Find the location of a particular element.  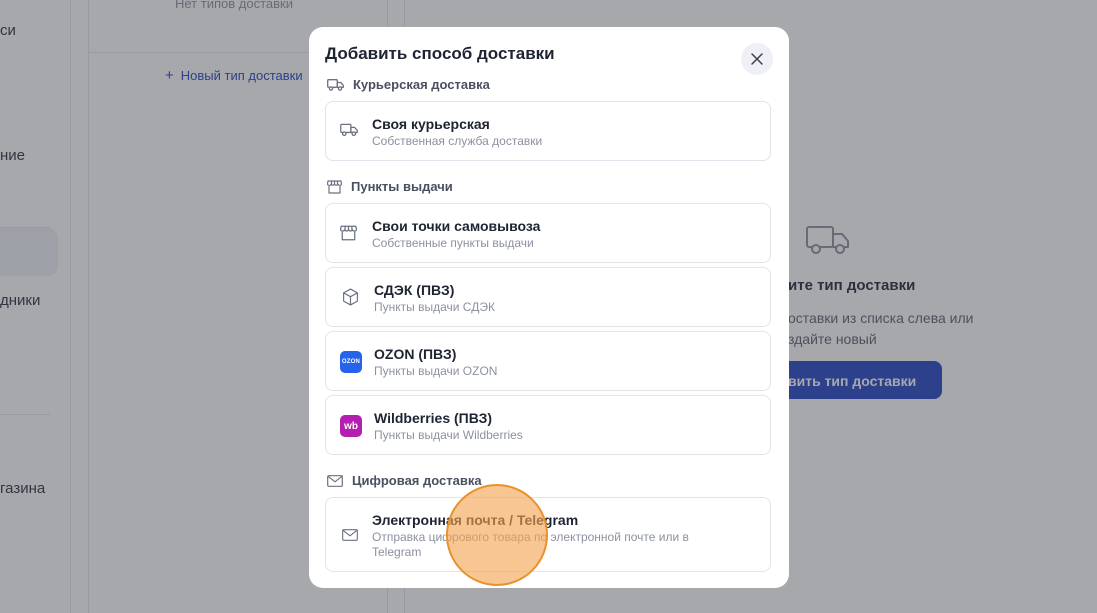

ozon-logo: OZON is located at coordinates (351, 362).